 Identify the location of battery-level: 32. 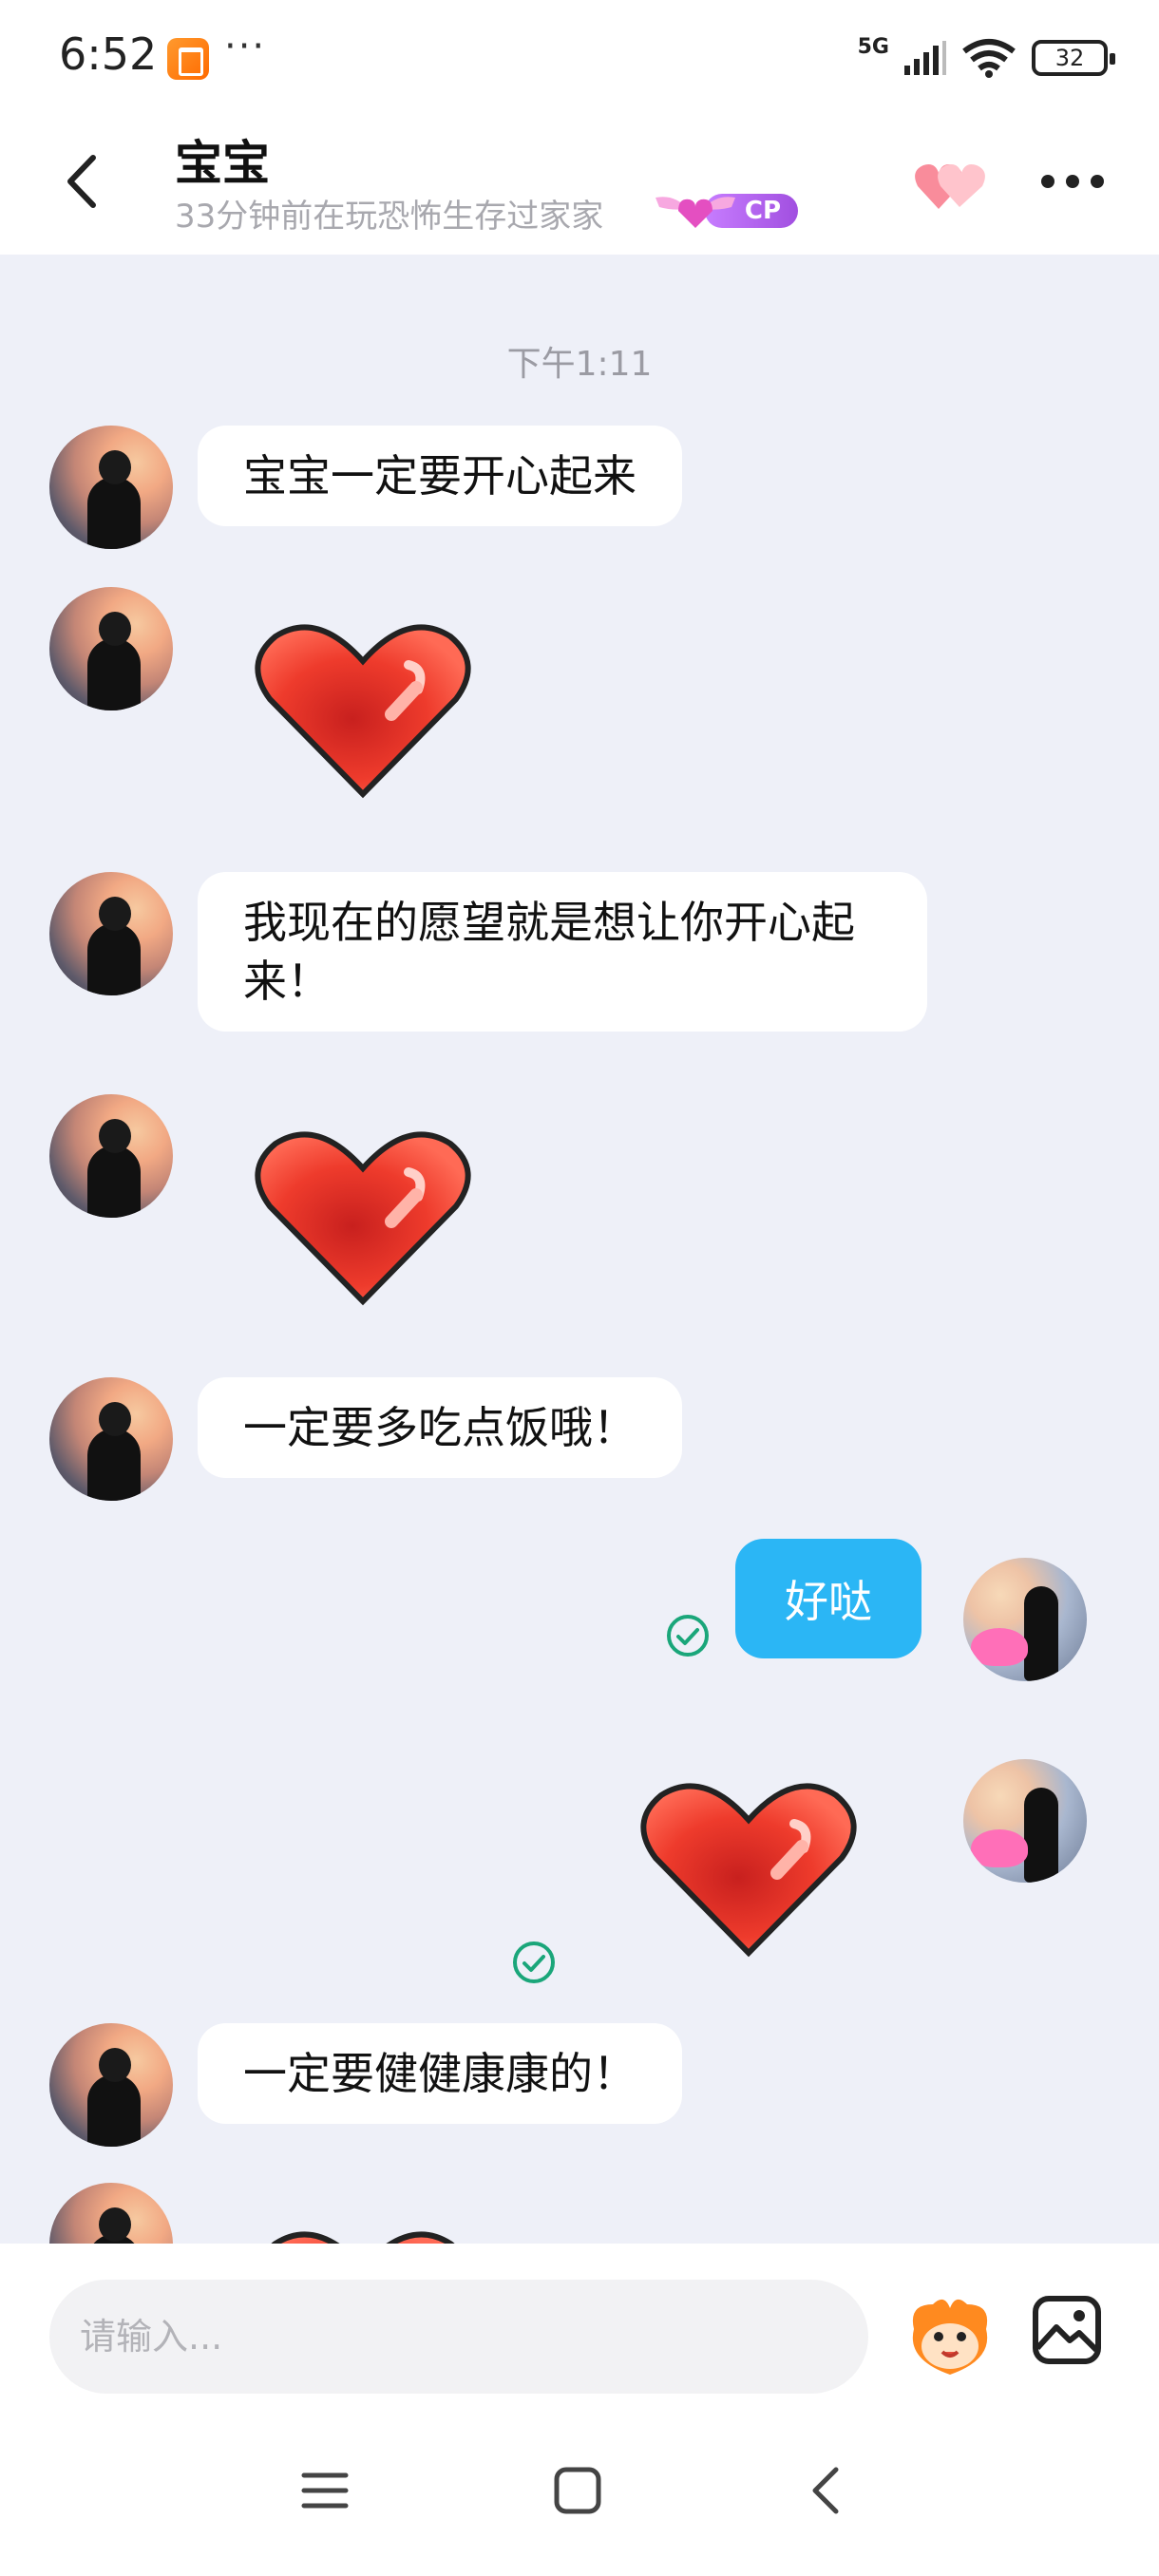
(1069, 58).